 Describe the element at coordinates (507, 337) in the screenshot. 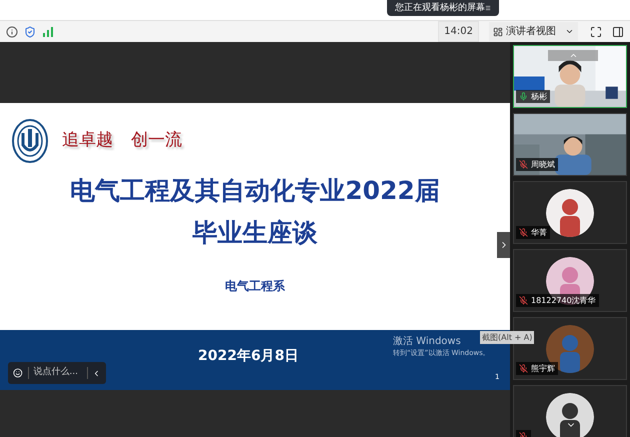

I see `screenshot-tooltip: 截图(Alt + A)` at that location.